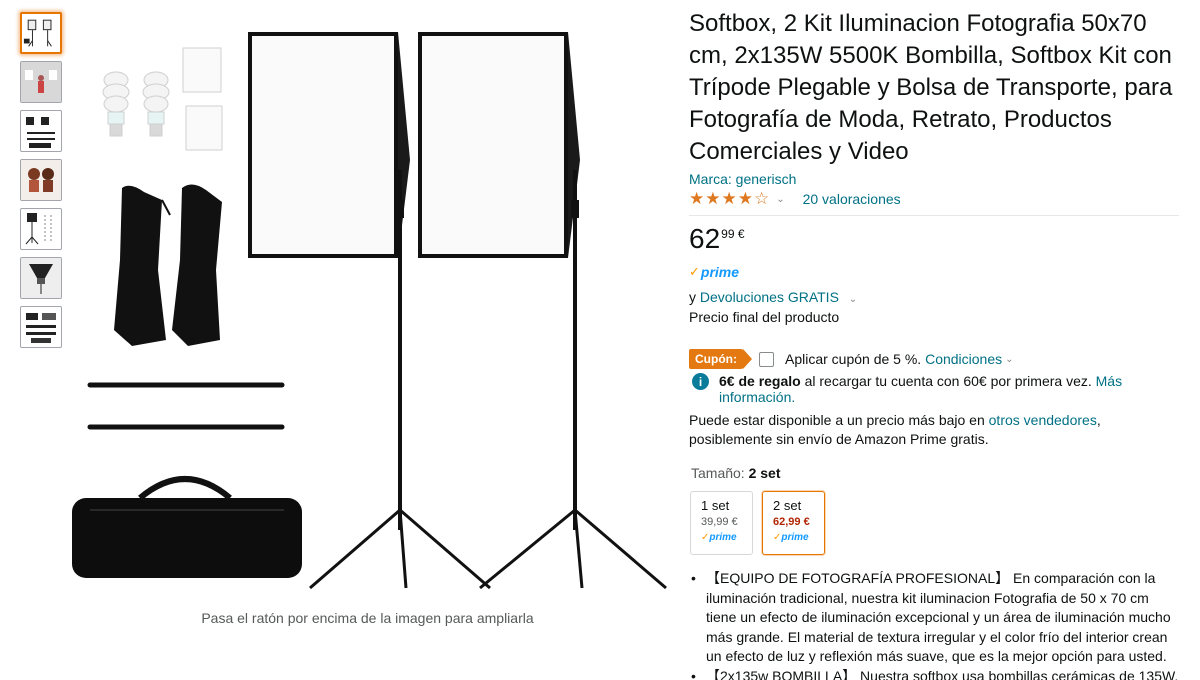 The image size is (1200, 680). What do you see at coordinates (136, 104) in the screenshot?
I see `bulb-image` at bounding box center [136, 104].